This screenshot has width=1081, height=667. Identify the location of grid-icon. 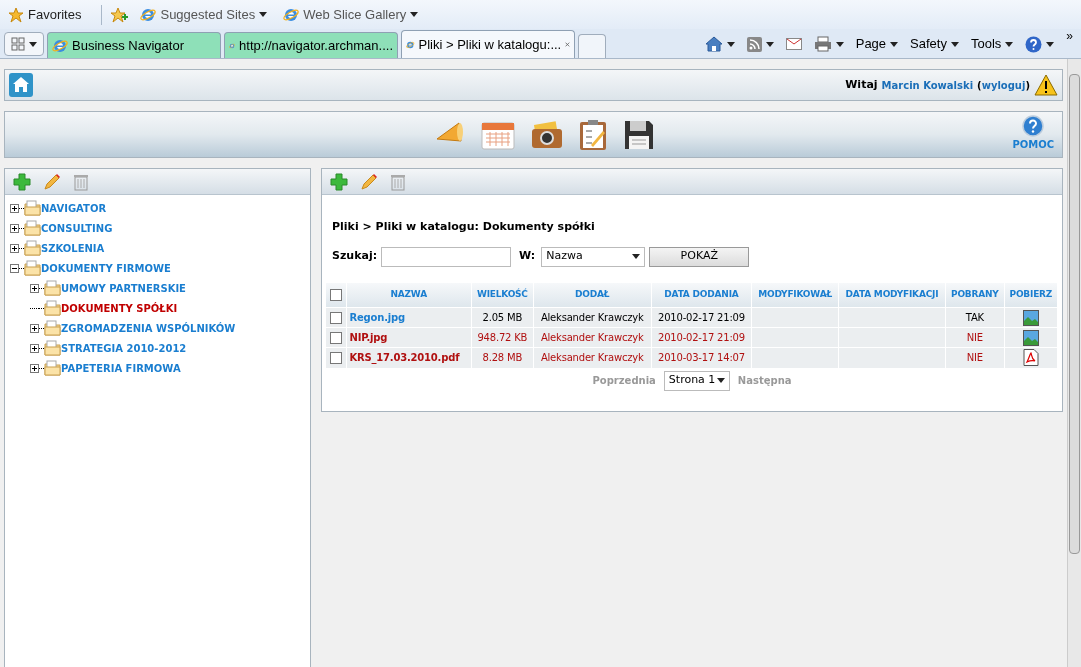
(18, 44).